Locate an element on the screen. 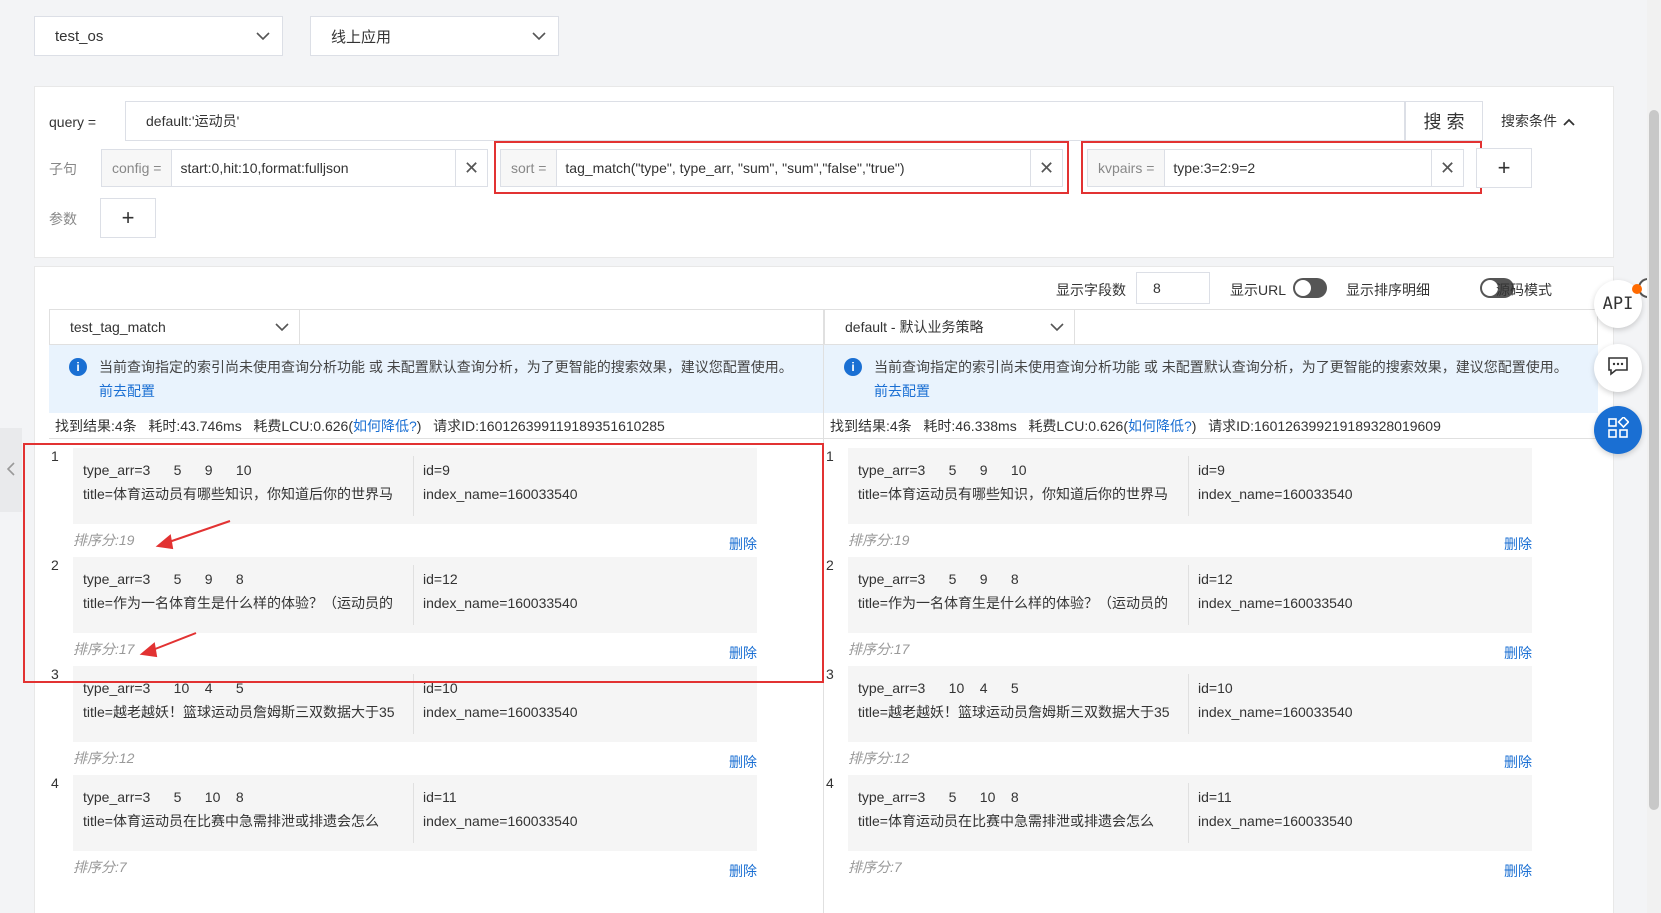 Image resolution: width=1661 pixels, height=913 pixels. apps-icon is located at coordinates (1618, 429).